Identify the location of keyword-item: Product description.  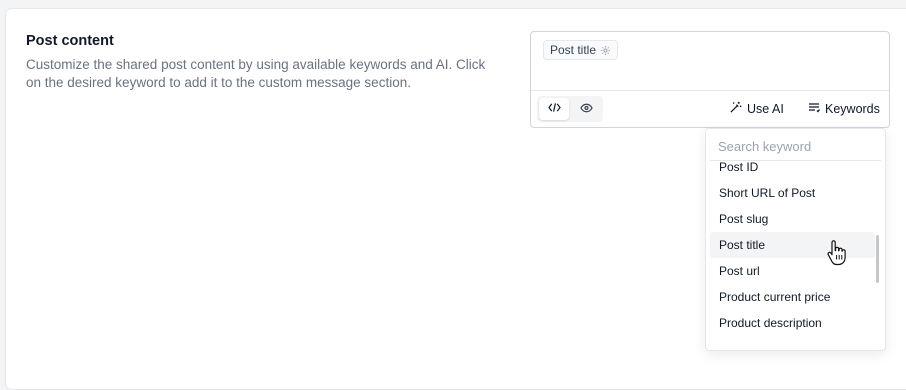
(792, 323).